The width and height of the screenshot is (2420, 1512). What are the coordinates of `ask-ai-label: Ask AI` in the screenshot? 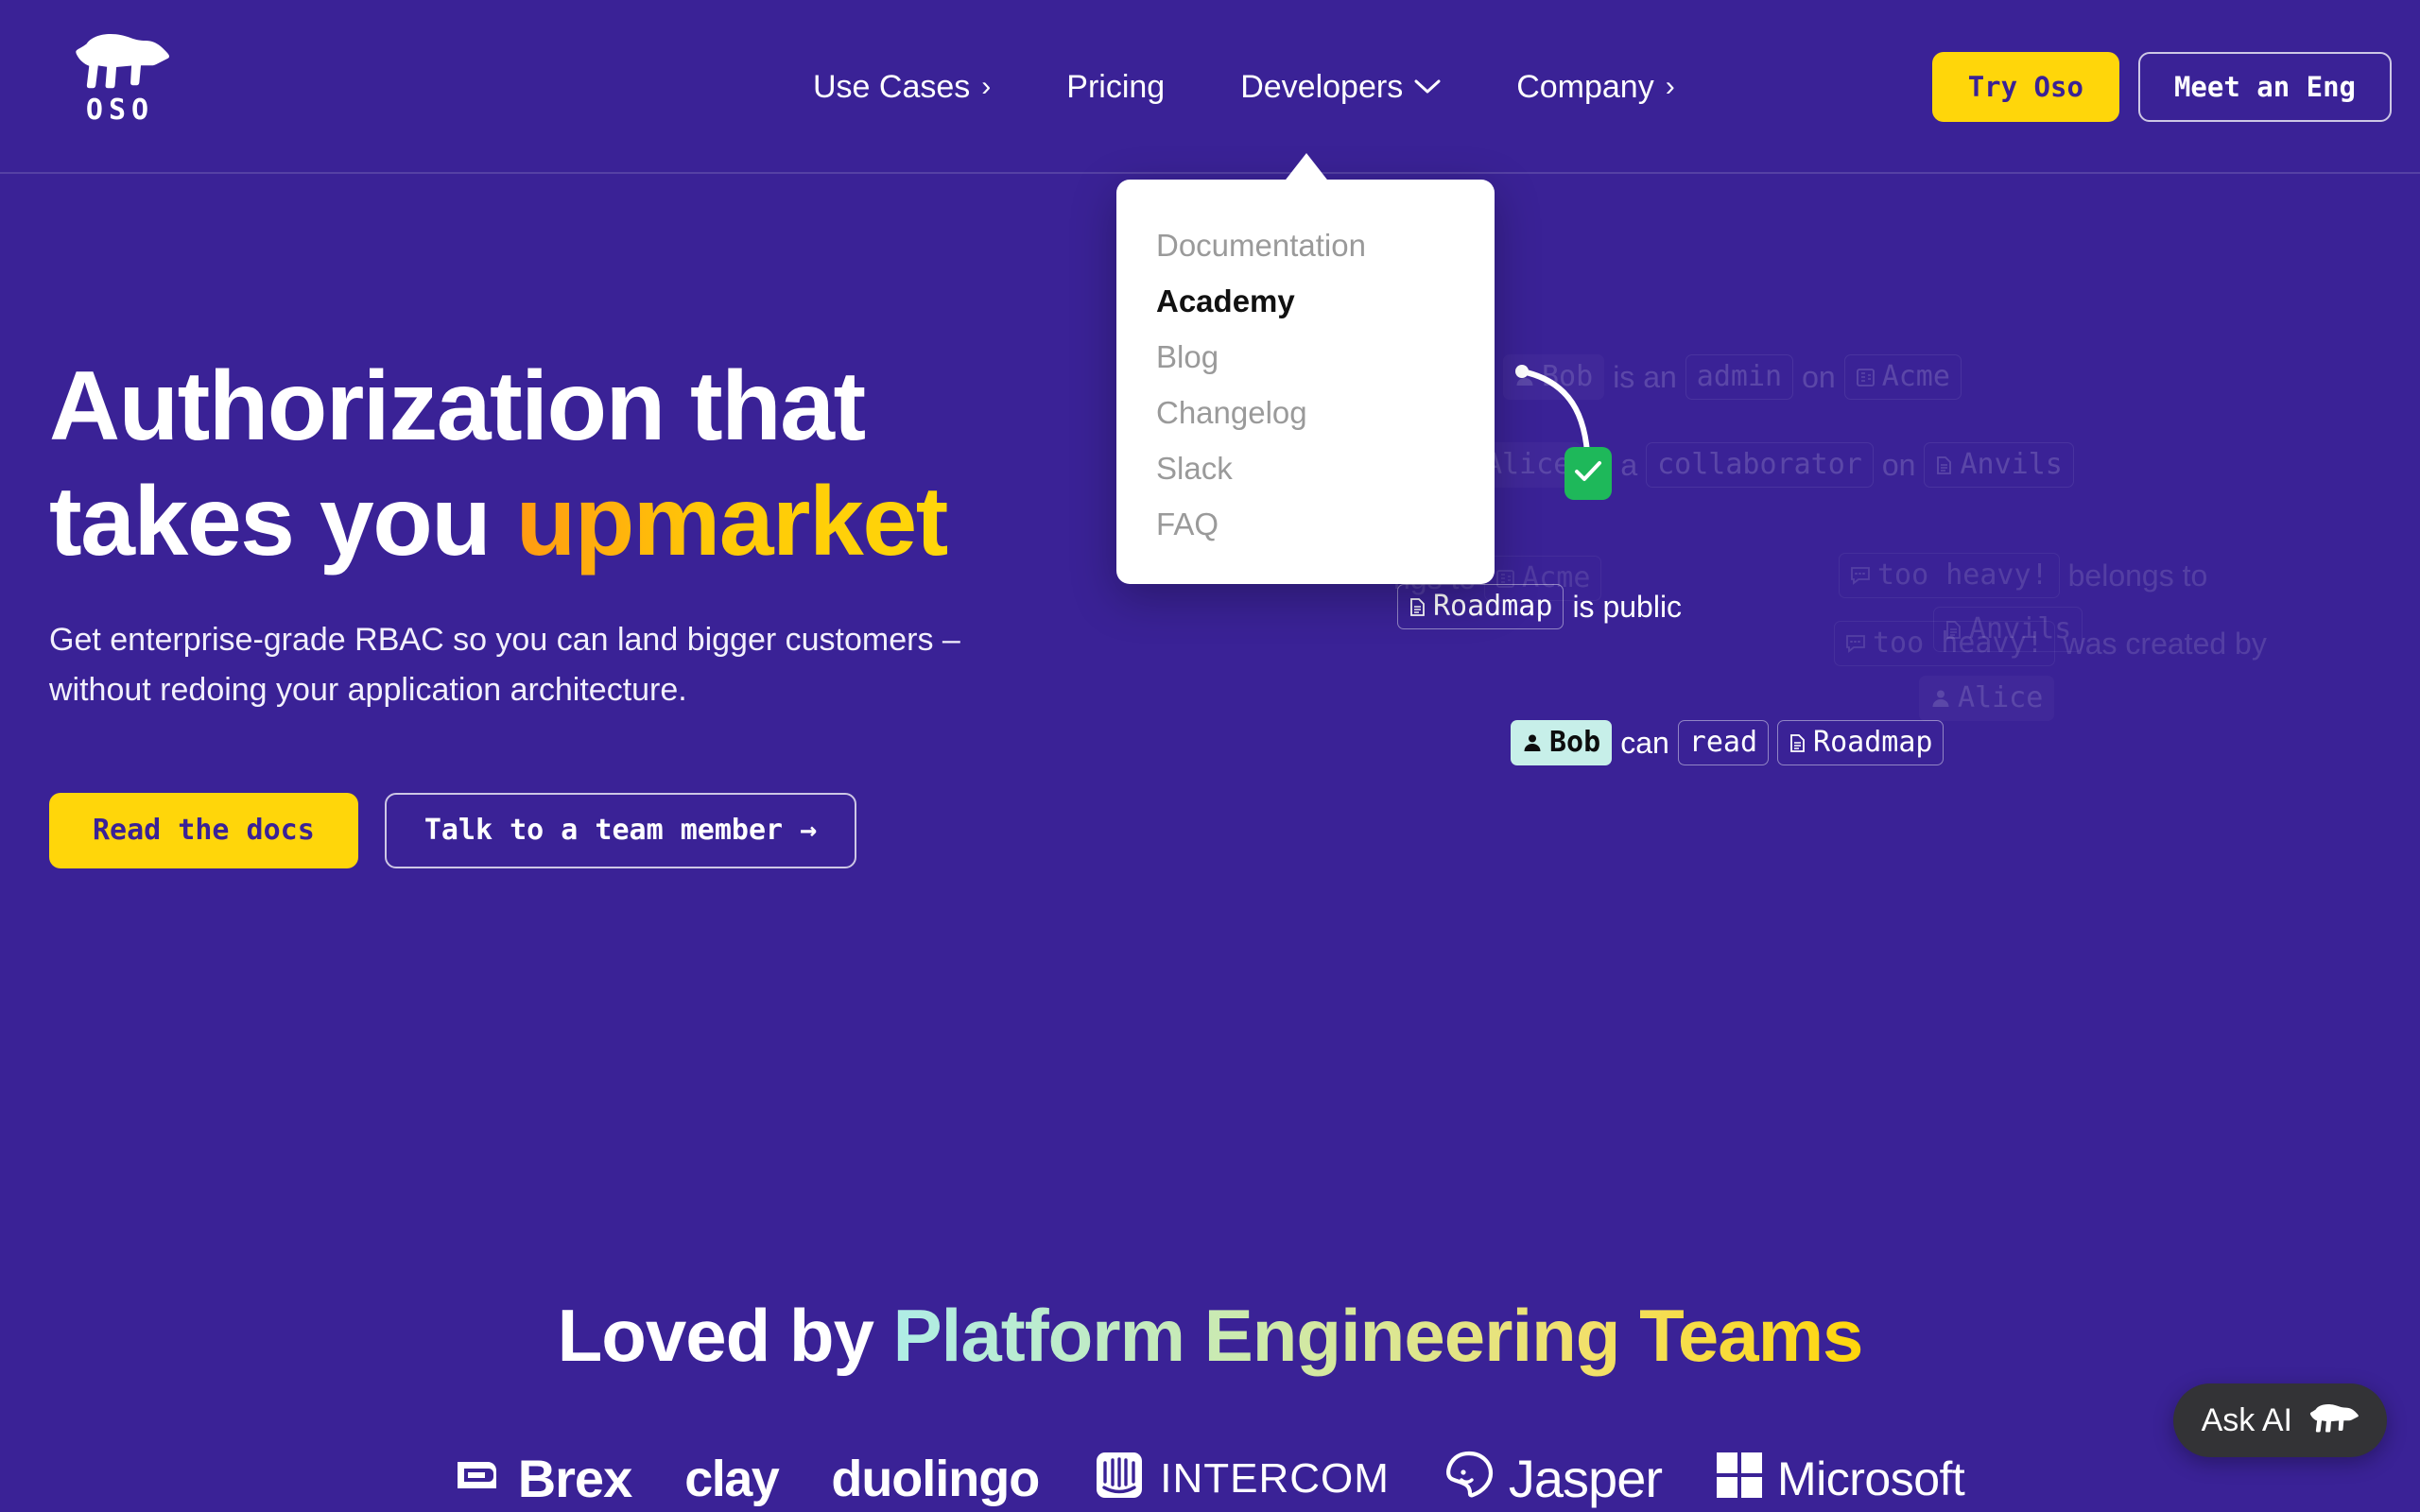 It's located at (2246, 1420).